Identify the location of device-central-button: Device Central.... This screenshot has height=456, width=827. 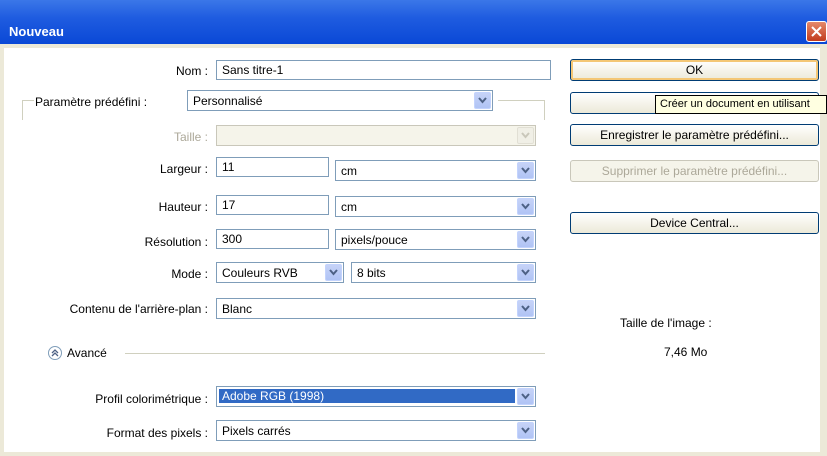
(694, 223).